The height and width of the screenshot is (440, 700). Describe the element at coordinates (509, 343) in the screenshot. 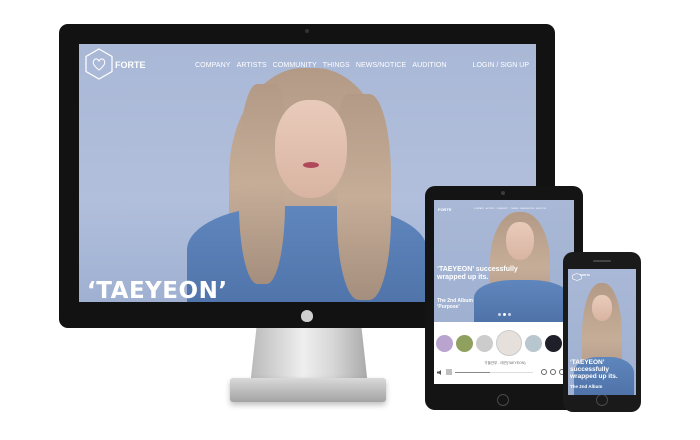

I see `album-thumb-active` at that location.